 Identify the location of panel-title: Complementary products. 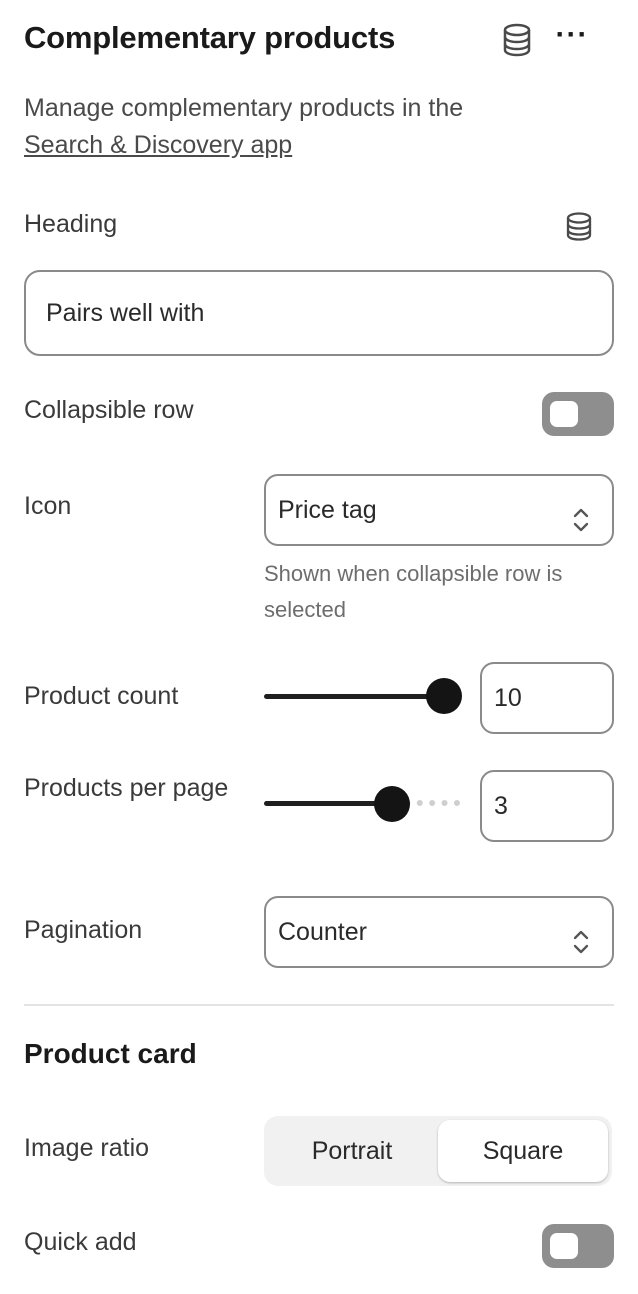
(210, 37).